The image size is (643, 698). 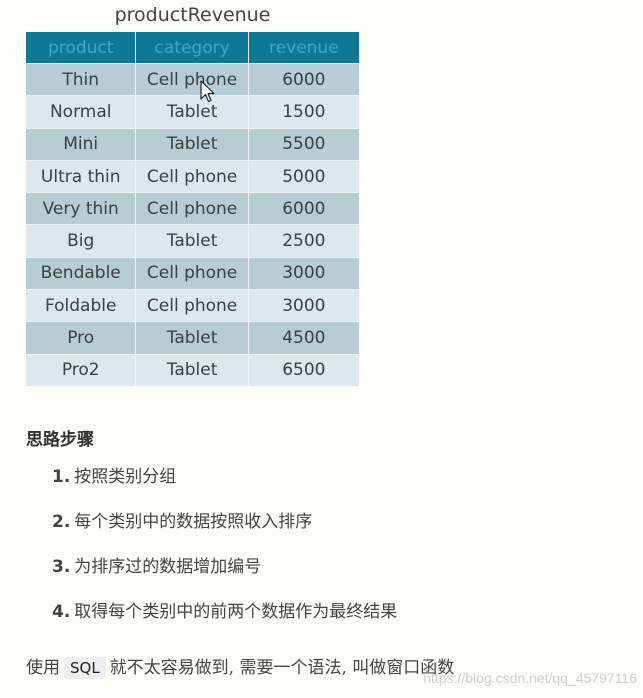 What do you see at coordinates (81, 111) in the screenshot?
I see `cell-product: Normal` at bounding box center [81, 111].